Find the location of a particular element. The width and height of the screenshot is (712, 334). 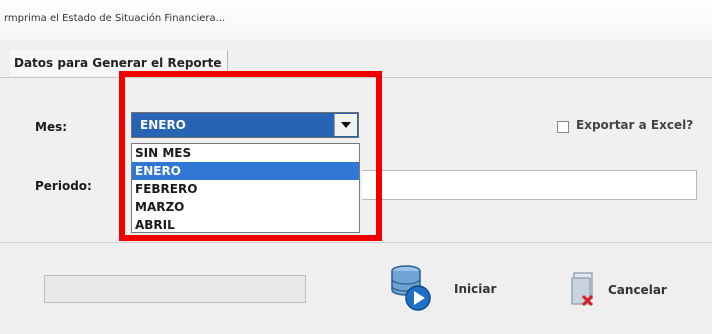

option-febrero: FEBRERO is located at coordinates (245, 189).